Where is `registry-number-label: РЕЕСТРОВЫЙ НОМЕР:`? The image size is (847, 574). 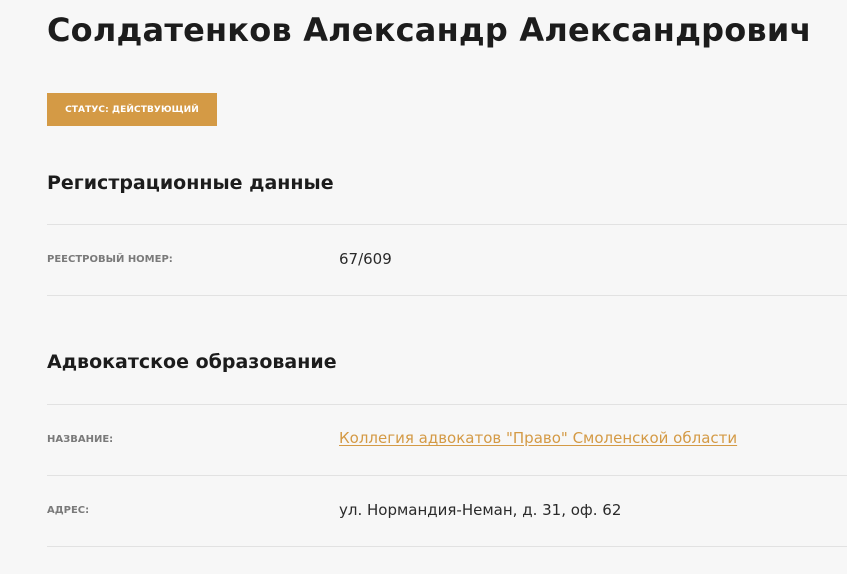
registry-number-label: РЕЕСТРОВЫЙ НОМЕР: is located at coordinates (110, 259).